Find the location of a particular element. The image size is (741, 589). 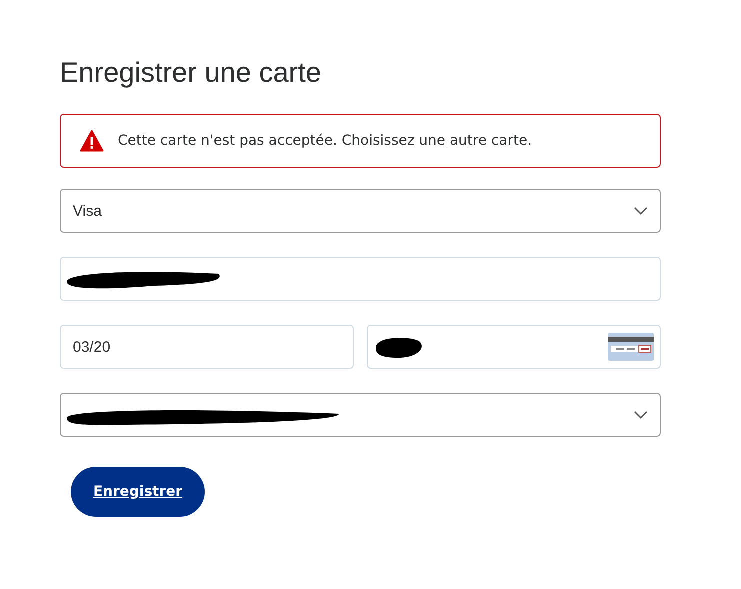

select-field: Visa is located at coordinates (360, 211).